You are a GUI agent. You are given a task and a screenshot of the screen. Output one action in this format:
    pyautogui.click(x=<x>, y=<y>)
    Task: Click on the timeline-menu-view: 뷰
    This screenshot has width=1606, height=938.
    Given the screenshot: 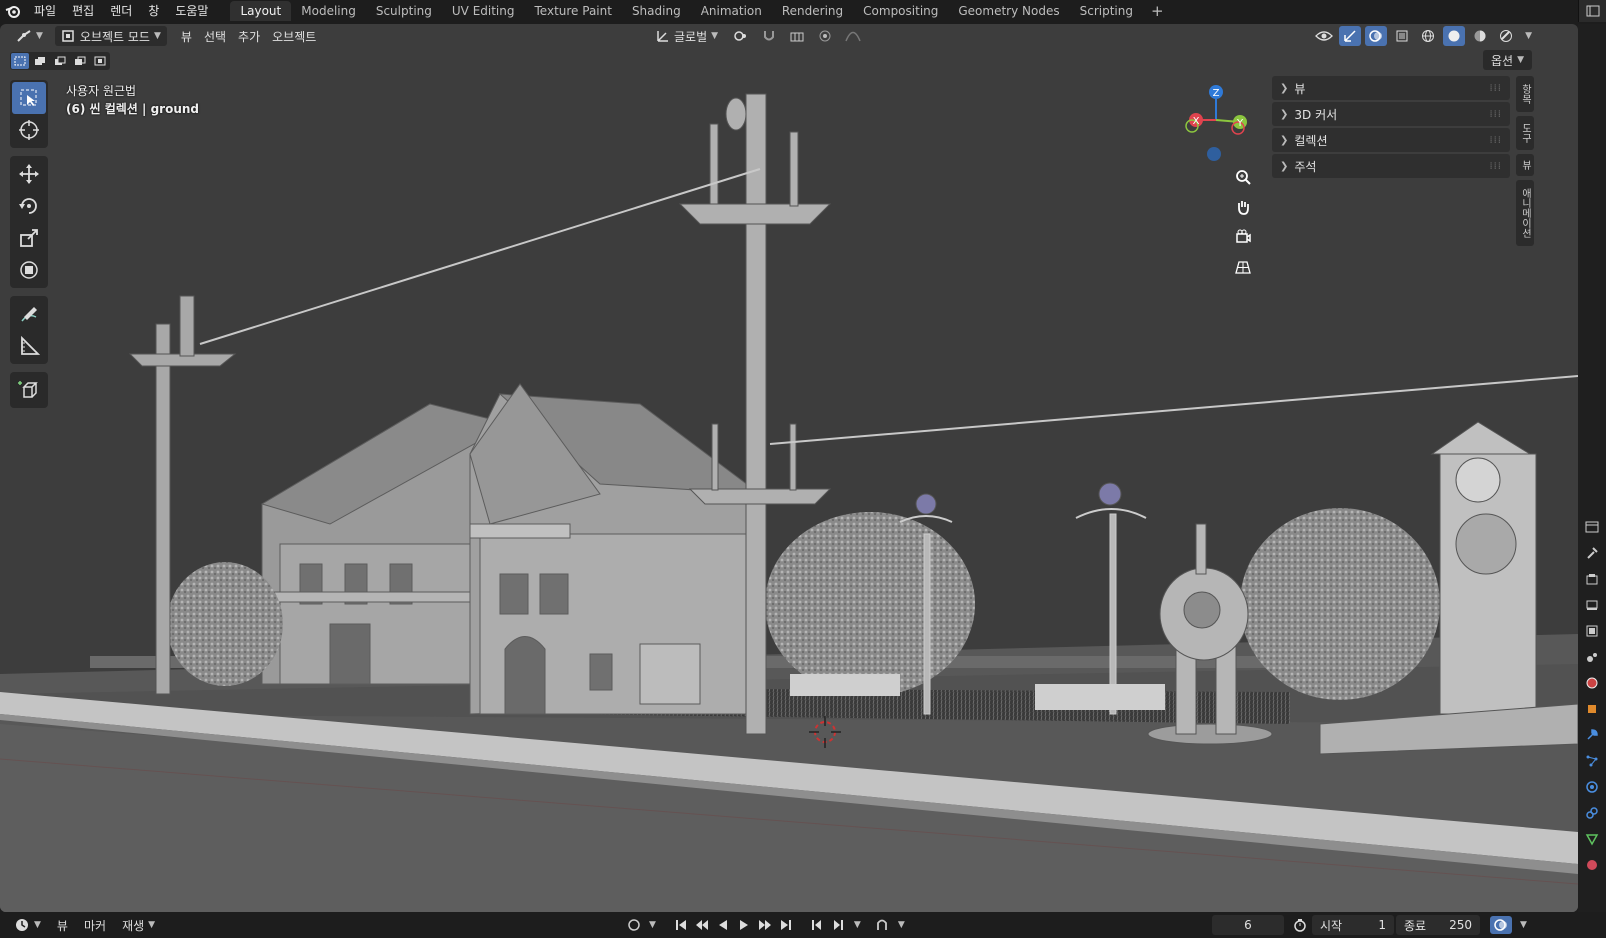 What is the action you would take?
    pyautogui.click(x=62, y=925)
    